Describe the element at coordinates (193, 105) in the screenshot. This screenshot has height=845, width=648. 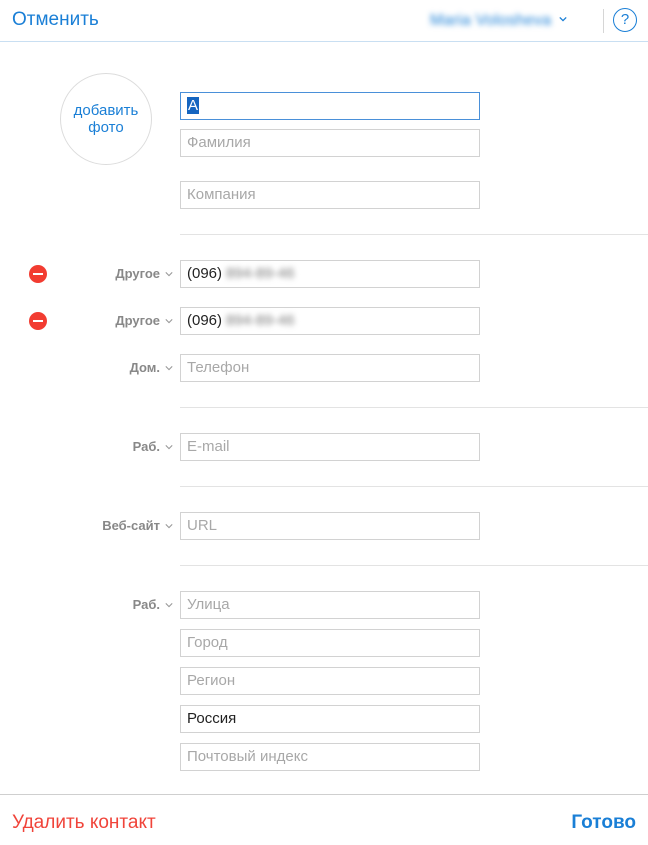
I see `first-name-value: А` at that location.